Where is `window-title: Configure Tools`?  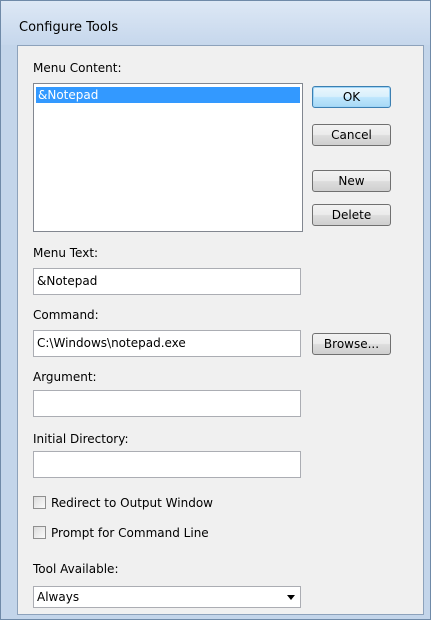 window-title: Configure Tools is located at coordinates (69, 27).